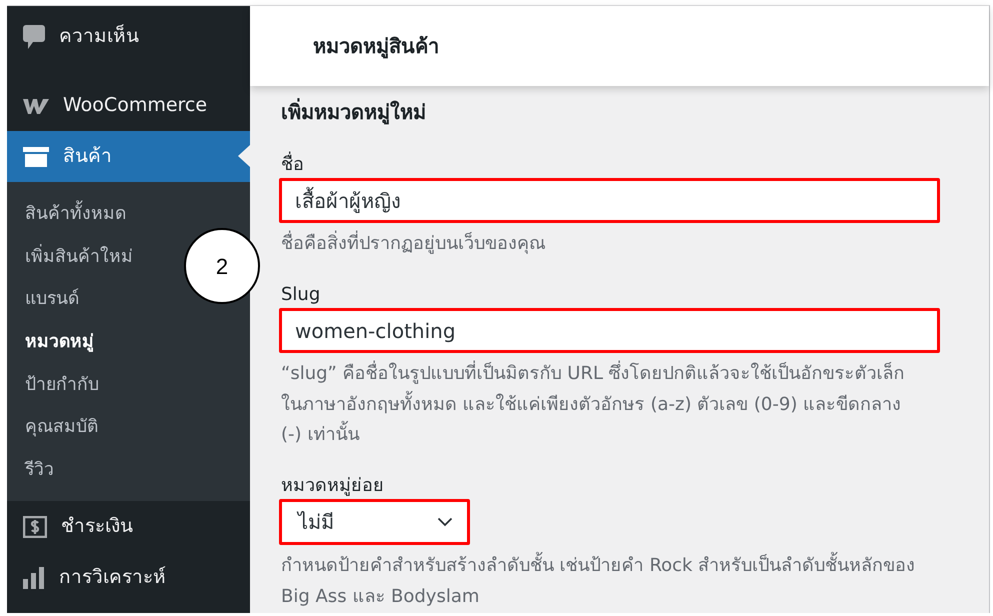 This screenshot has width=993, height=616. What do you see at coordinates (609, 331) in the screenshot?
I see `text-field: women-clothing` at bounding box center [609, 331].